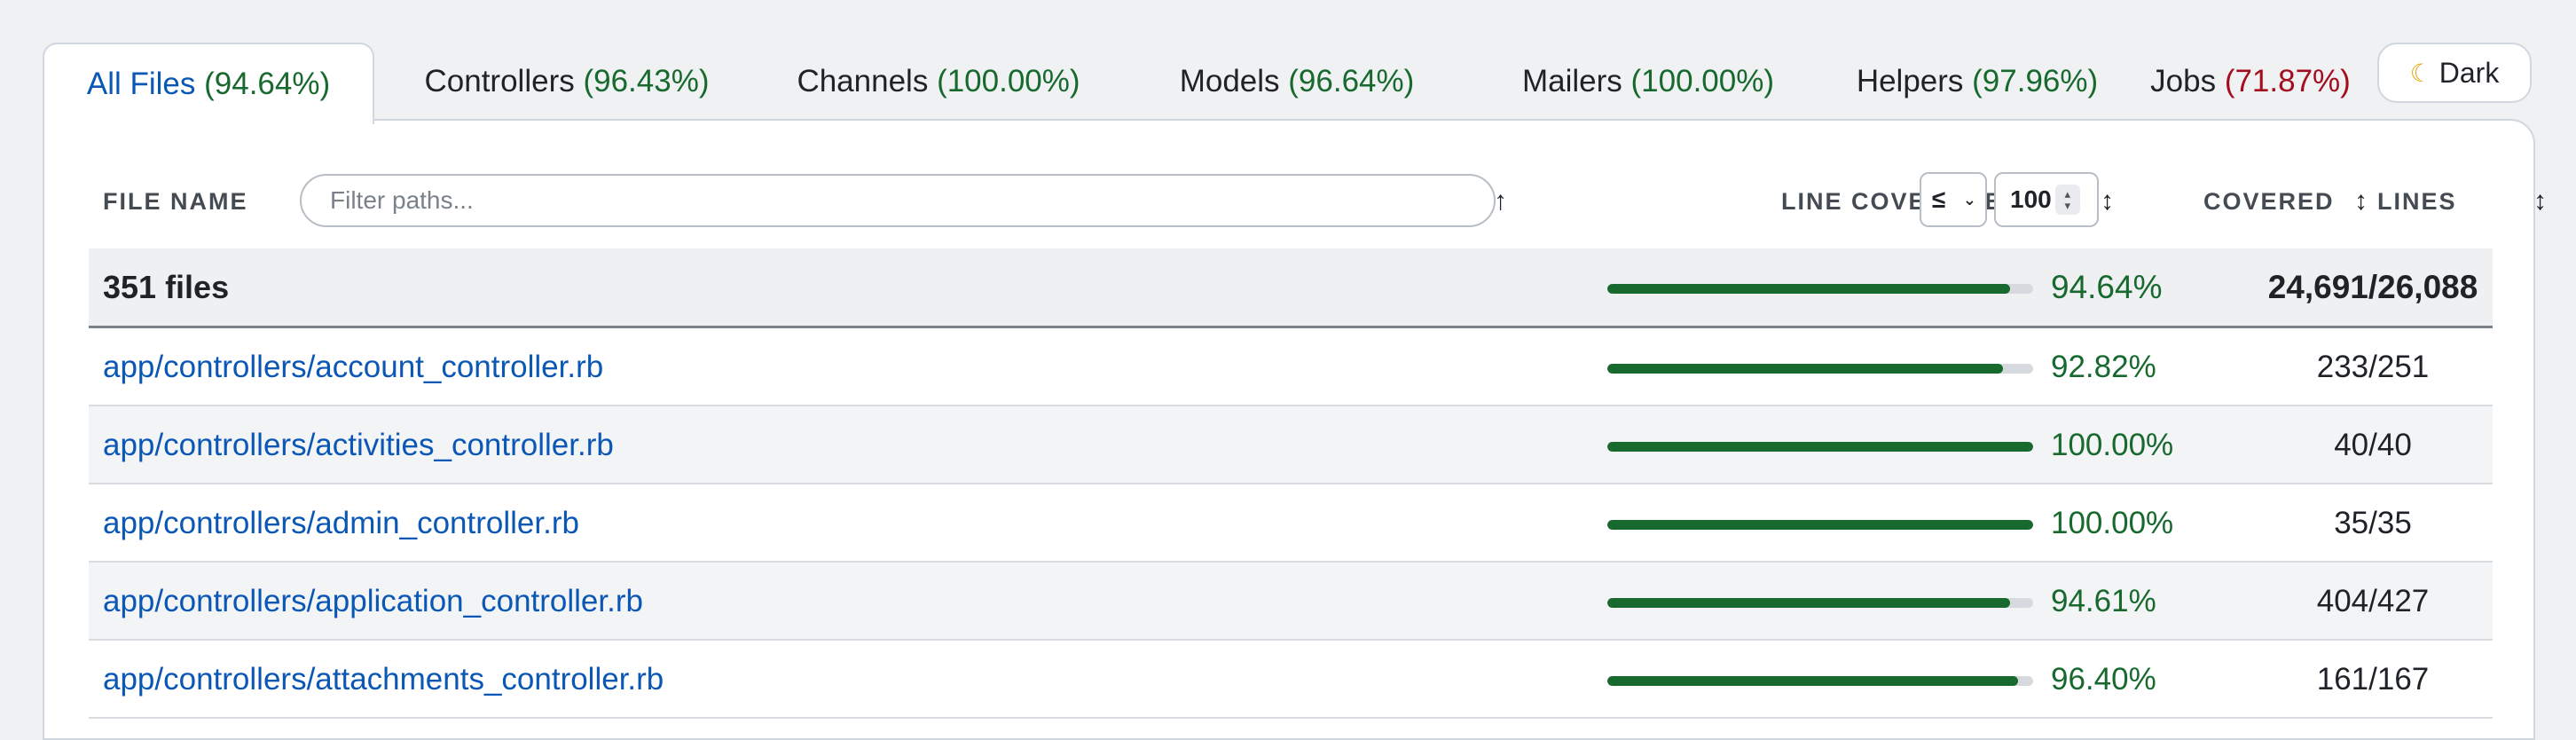 The height and width of the screenshot is (740, 2576). What do you see at coordinates (499, 81) in the screenshot?
I see `tab-label: Controllers` at bounding box center [499, 81].